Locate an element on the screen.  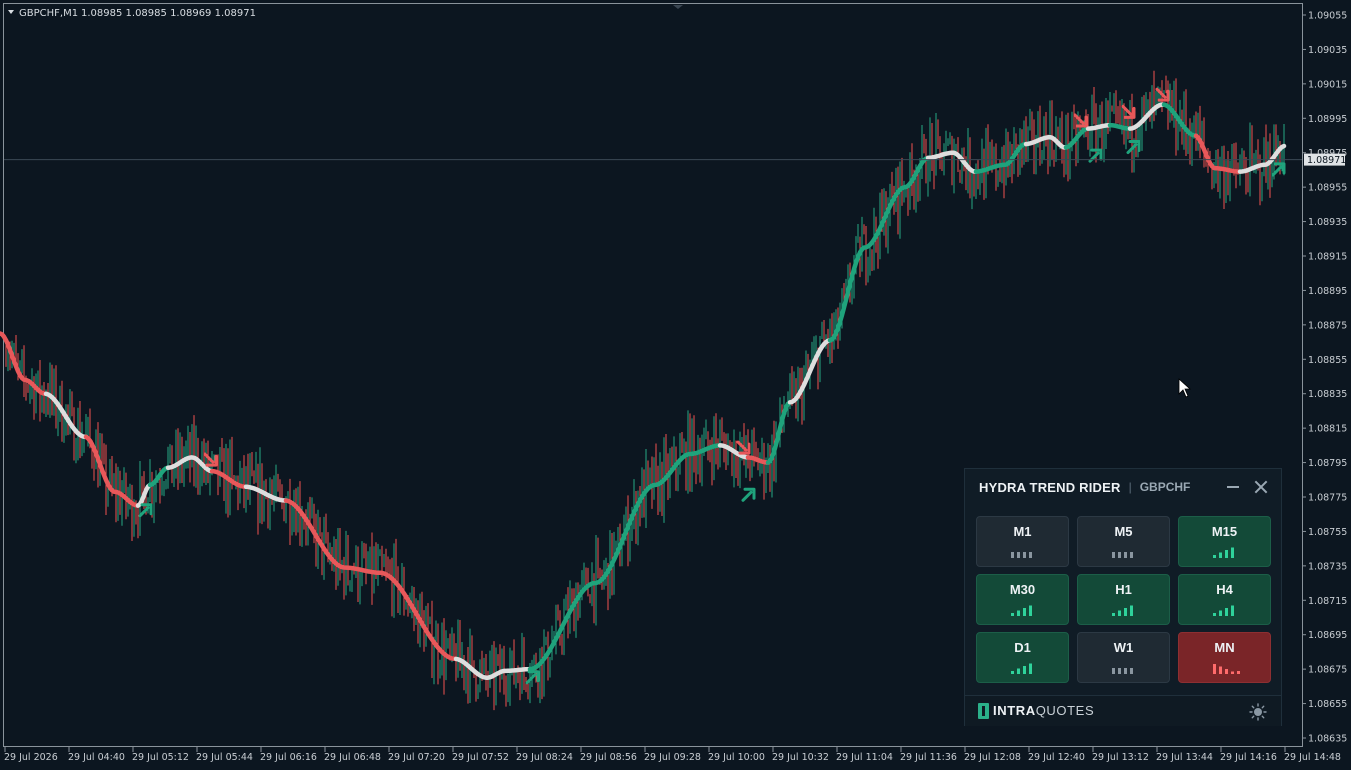
brand-bold: INTRA is located at coordinates (1014, 710).